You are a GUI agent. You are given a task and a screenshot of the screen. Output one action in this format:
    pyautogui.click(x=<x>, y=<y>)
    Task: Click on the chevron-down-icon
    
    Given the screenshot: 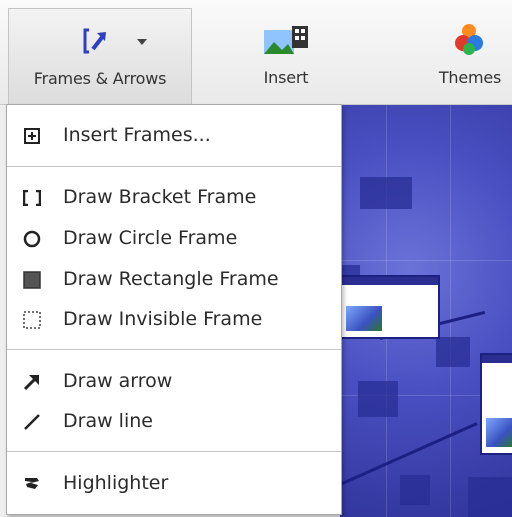 What is the action you would take?
    pyautogui.click(x=142, y=42)
    